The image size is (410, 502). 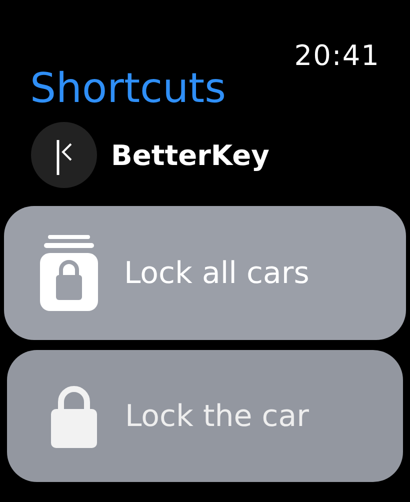 I want to click on app-name: BetterKey, so click(x=190, y=155).